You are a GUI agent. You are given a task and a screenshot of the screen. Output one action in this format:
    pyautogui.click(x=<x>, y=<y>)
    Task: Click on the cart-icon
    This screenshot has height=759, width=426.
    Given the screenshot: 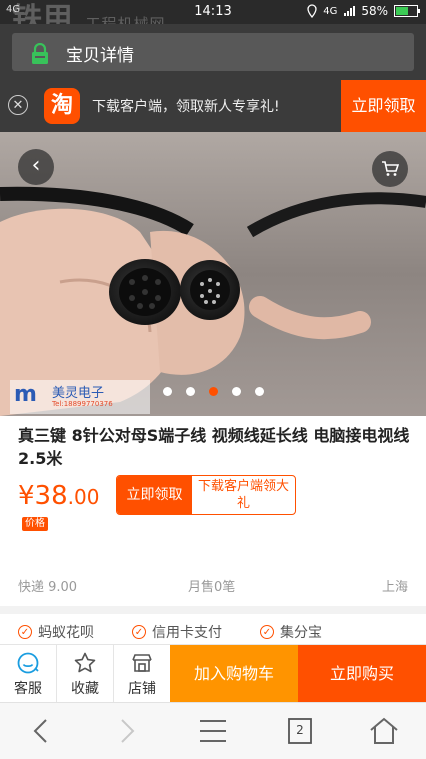 What is the action you would take?
    pyautogui.click(x=390, y=169)
    